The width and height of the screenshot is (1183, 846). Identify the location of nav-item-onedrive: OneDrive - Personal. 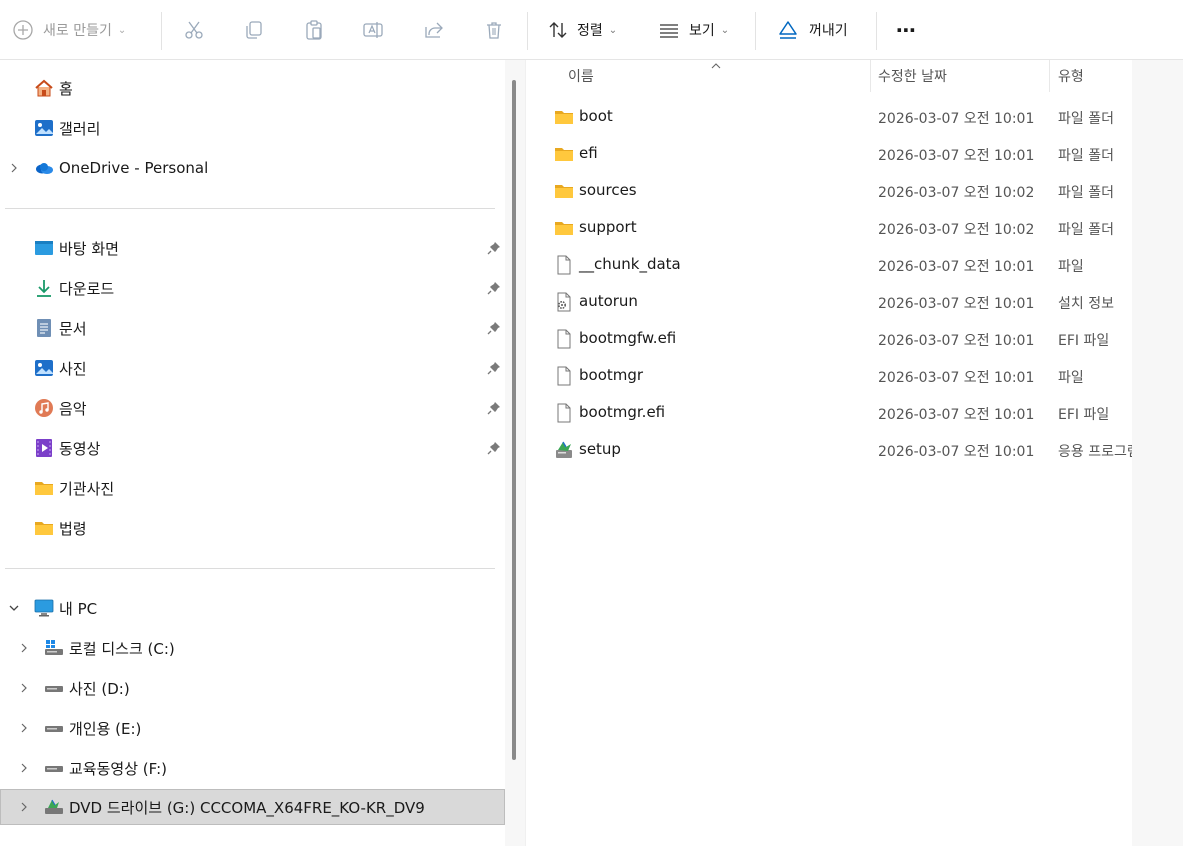
(252, 168).